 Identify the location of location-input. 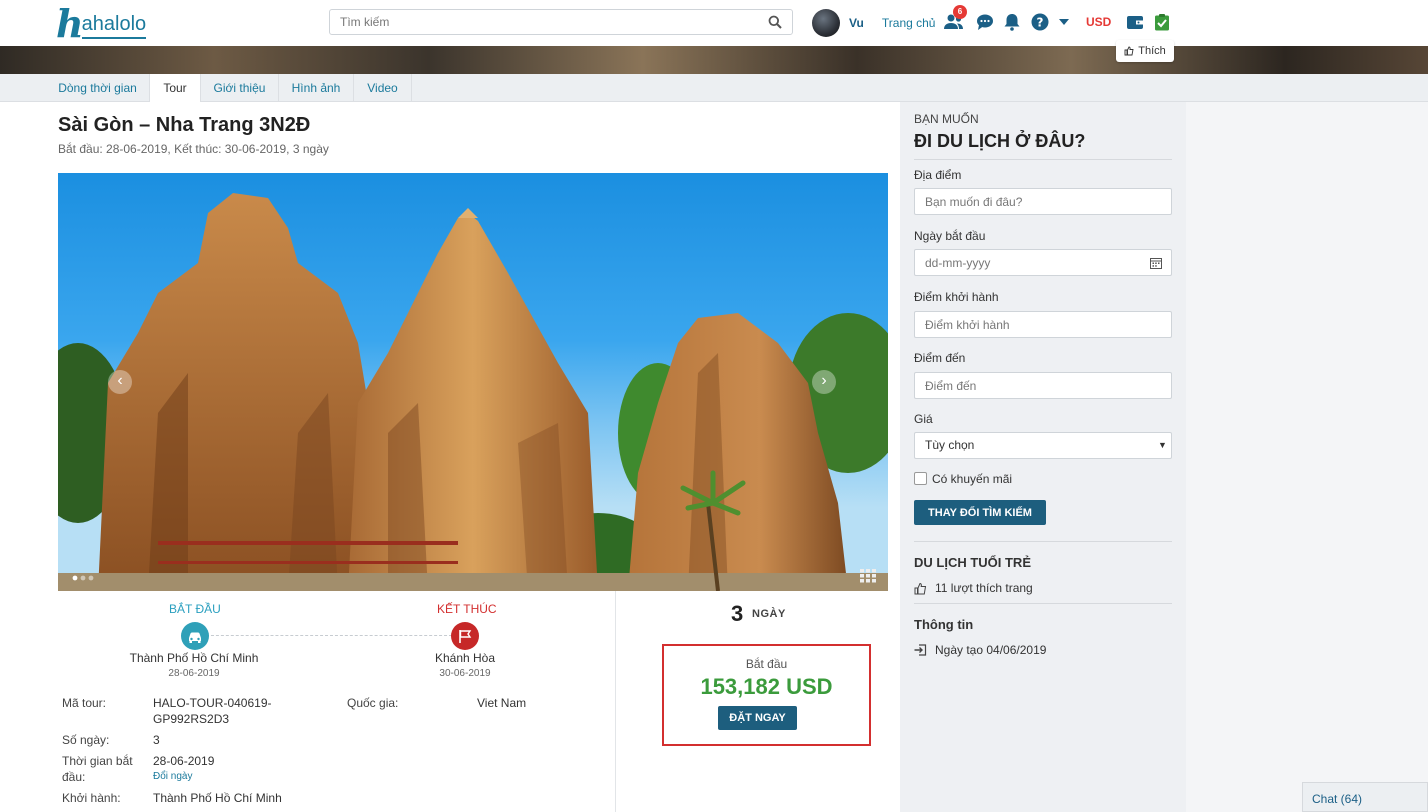
(1043, 201).